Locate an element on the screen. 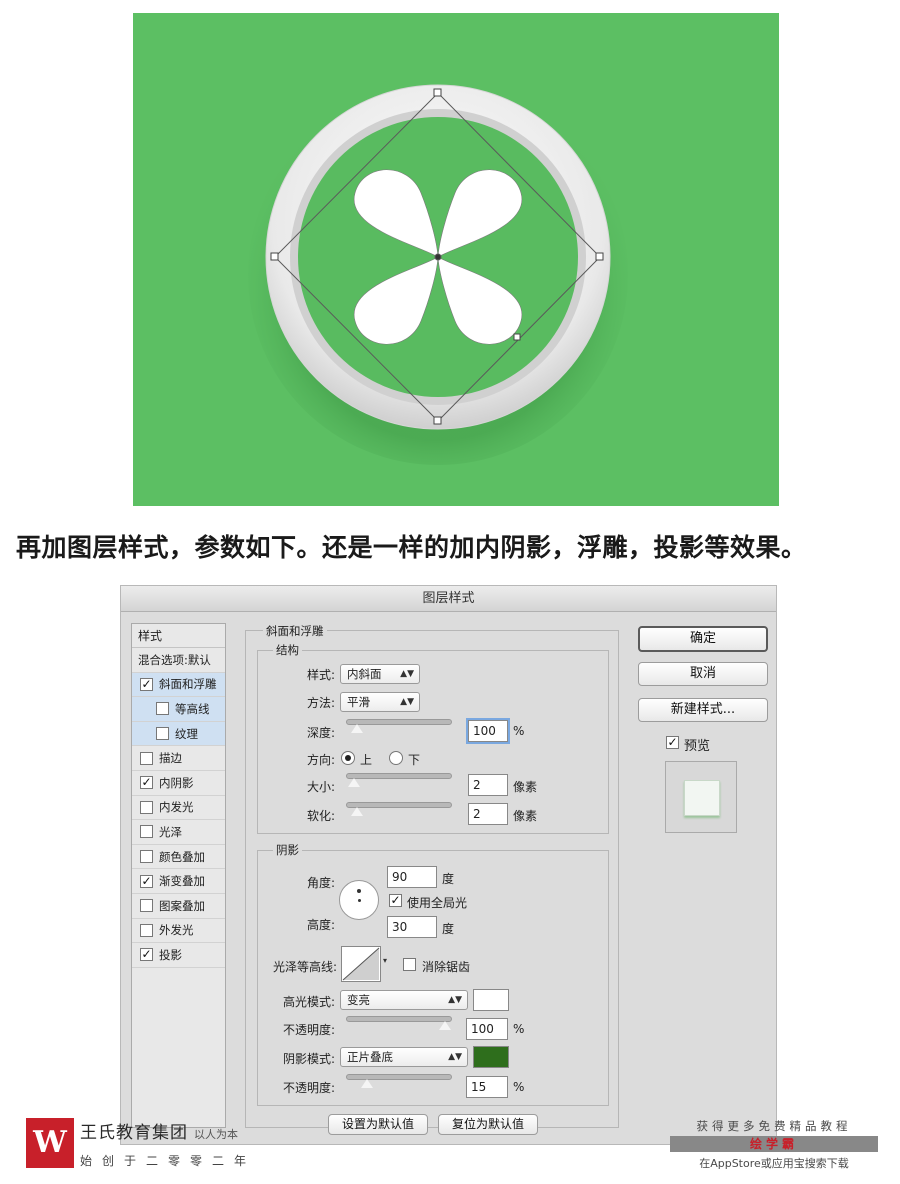 This screenshot has height=1184, width=900. style-item-satin: 光泽 is located at coordinates (178, 832).